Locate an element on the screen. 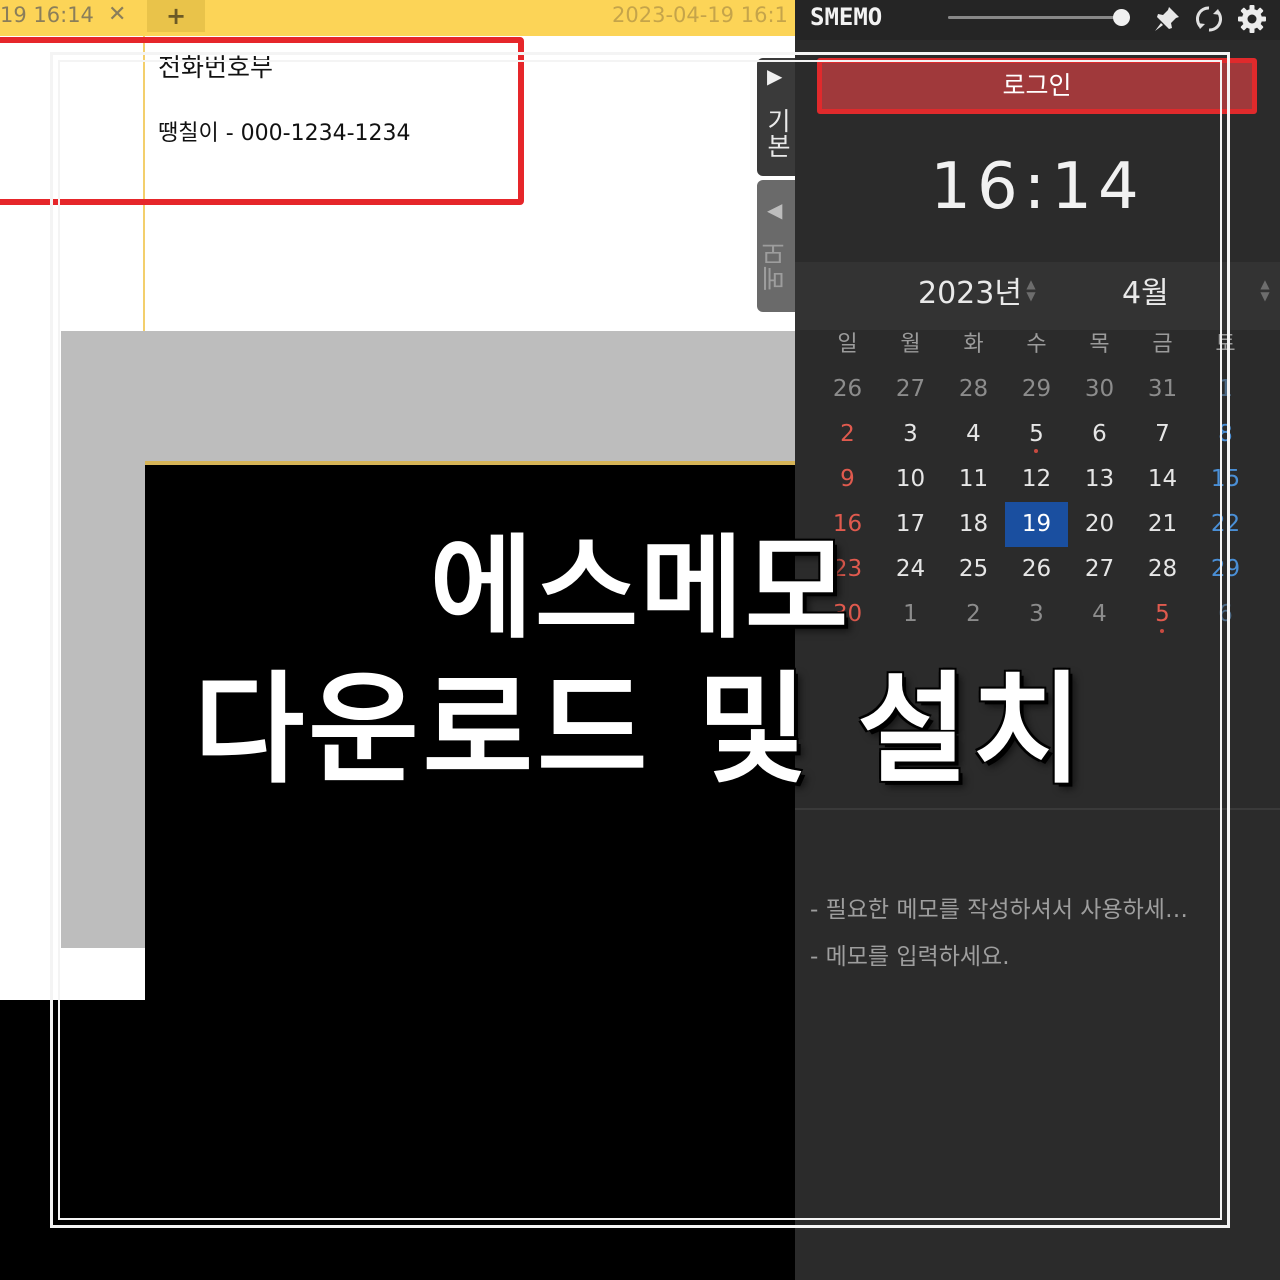  memo-tab-timestamp: 19 16:14 is located at coordinates (47, 15).